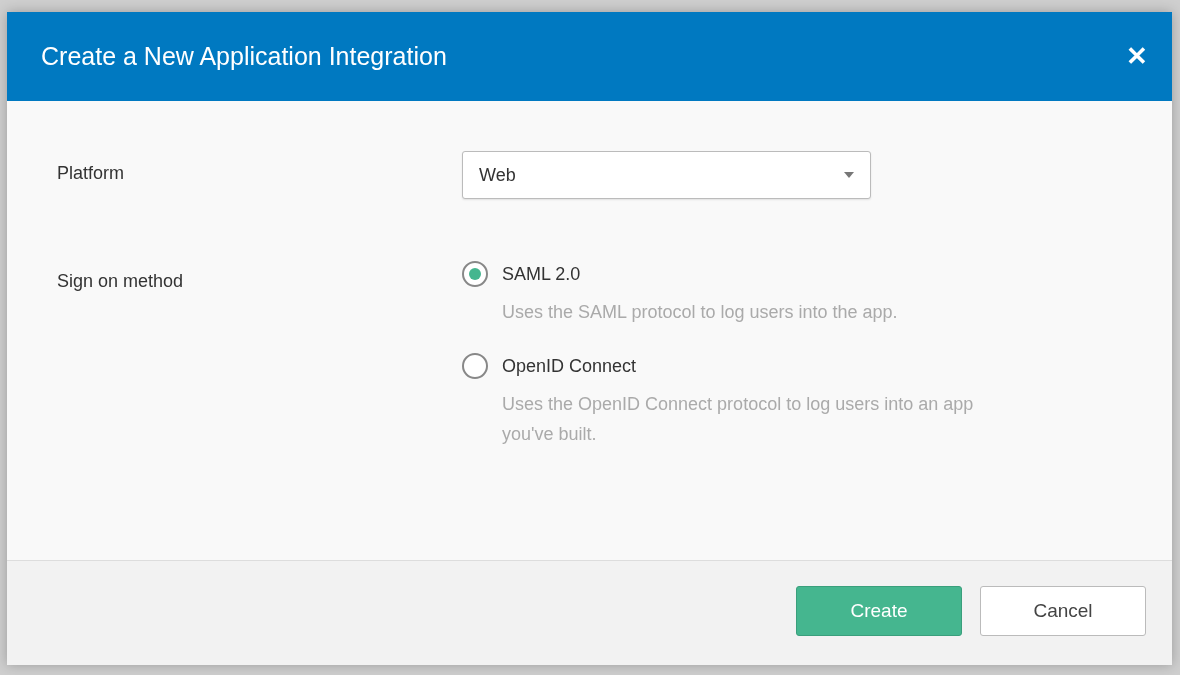  Describe the element at coordinates (1137, 56) in the screenshot. I see `close-button: ✕` at that location.